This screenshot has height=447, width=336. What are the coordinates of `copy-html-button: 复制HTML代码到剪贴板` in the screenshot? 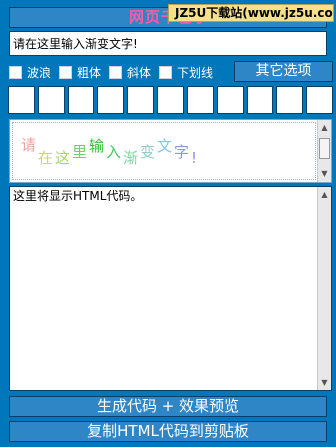 It's located at (168, 431).